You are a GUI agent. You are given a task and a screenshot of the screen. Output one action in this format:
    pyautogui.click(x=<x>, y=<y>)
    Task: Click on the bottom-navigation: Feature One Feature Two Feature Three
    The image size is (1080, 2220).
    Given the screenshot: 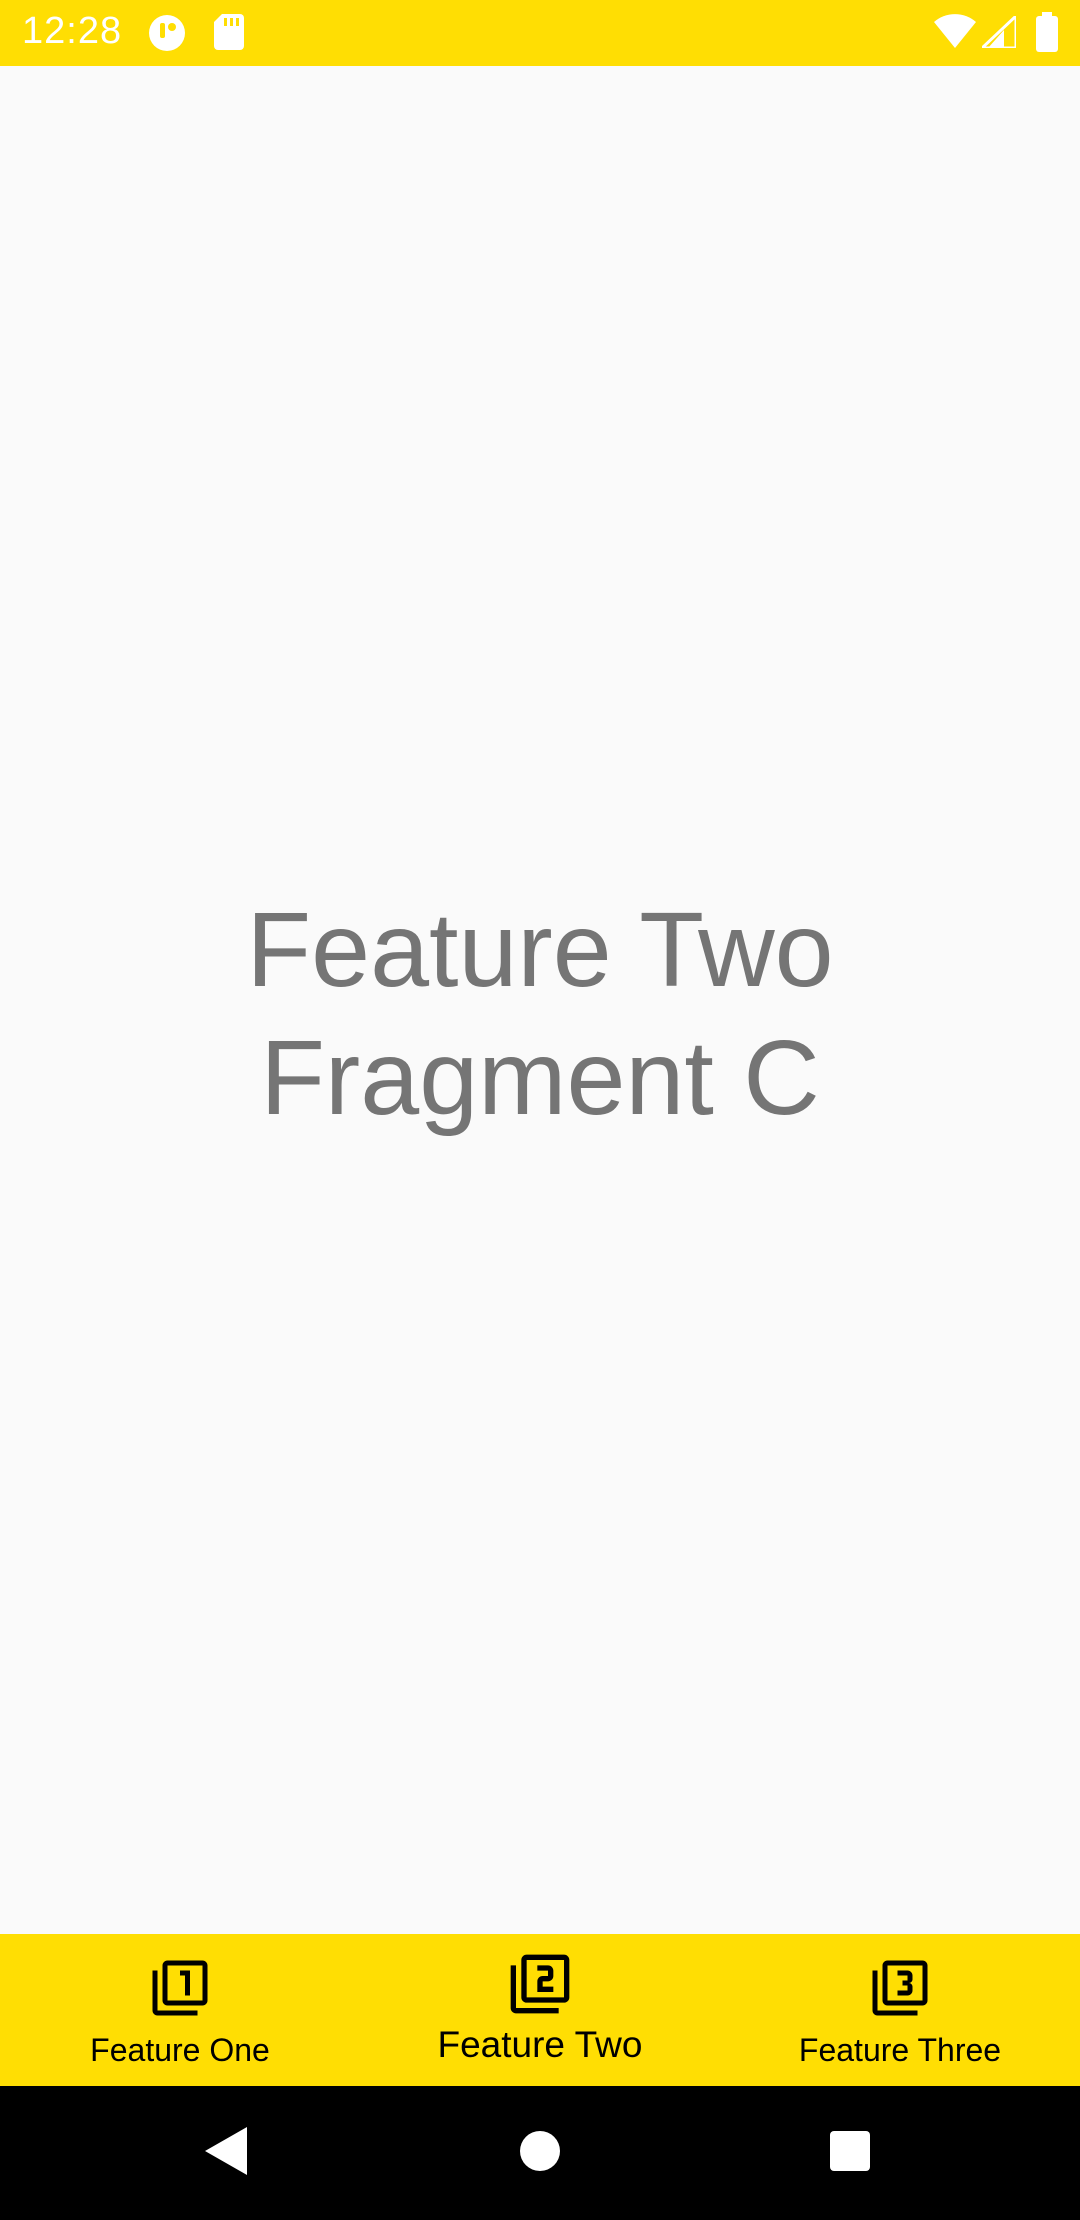 What is the action you would take?
    pyautogui.click(x=540, y=2010)
    